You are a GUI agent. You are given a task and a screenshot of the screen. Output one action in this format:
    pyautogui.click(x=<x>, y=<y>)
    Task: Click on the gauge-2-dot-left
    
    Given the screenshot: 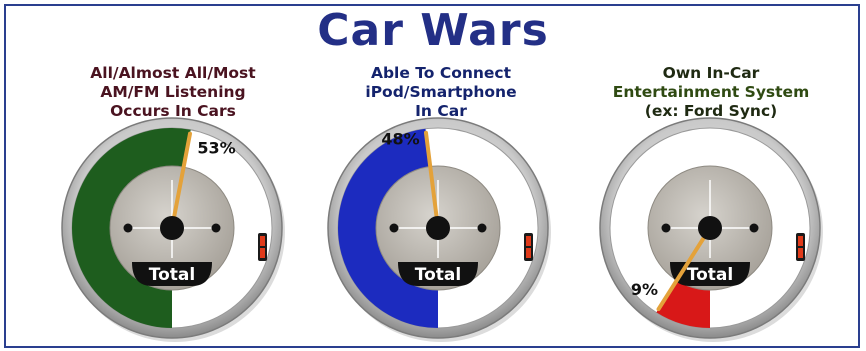 What is the action you would take?
    pyautogui.click(x=394, y=228)
    